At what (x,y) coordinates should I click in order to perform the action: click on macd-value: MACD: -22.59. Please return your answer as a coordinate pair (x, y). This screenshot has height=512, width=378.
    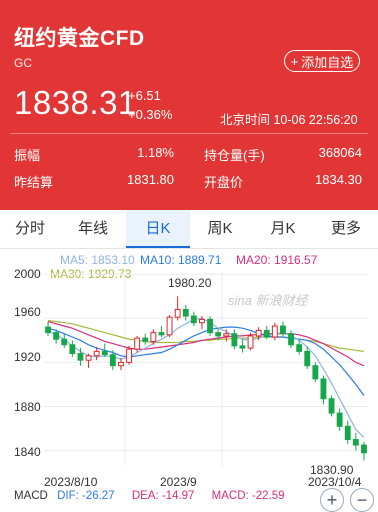
    Looking at the image, I should click on (248, 496).